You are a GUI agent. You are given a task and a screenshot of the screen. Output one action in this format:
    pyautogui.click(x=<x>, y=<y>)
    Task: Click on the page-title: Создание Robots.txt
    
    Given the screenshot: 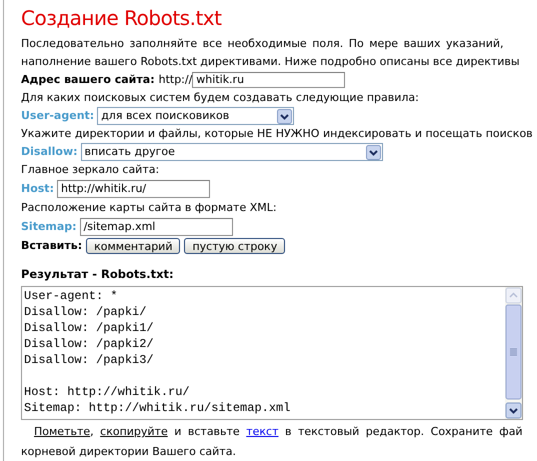 What is the action you would take?
    pyautogui.click(x=121, y=18)
    